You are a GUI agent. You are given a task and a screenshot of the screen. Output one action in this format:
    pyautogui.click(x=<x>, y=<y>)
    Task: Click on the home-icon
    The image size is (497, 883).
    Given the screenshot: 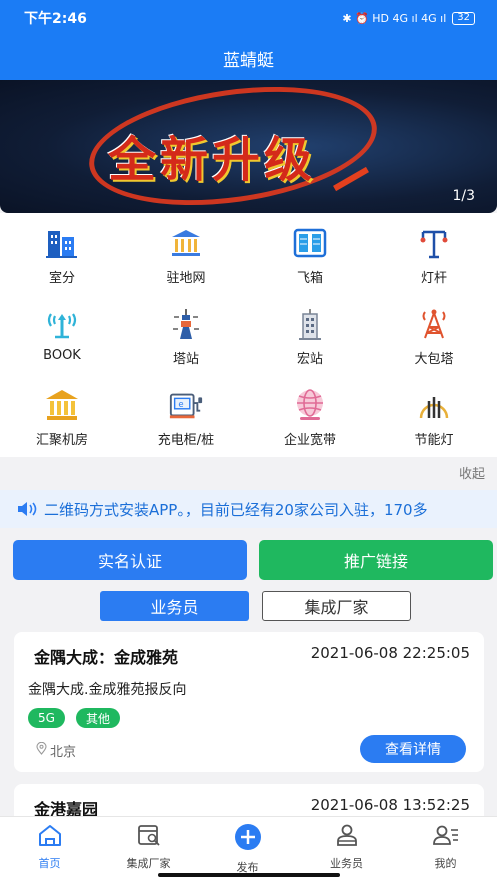 What is the action you would take?
    pyautogui.click(x=50, y=837)
    